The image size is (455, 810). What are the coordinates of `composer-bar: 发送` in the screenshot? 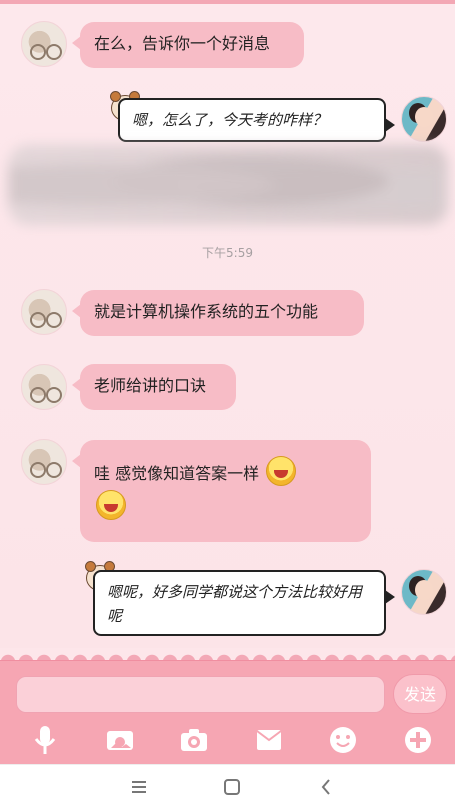 It's located at (227, 712).